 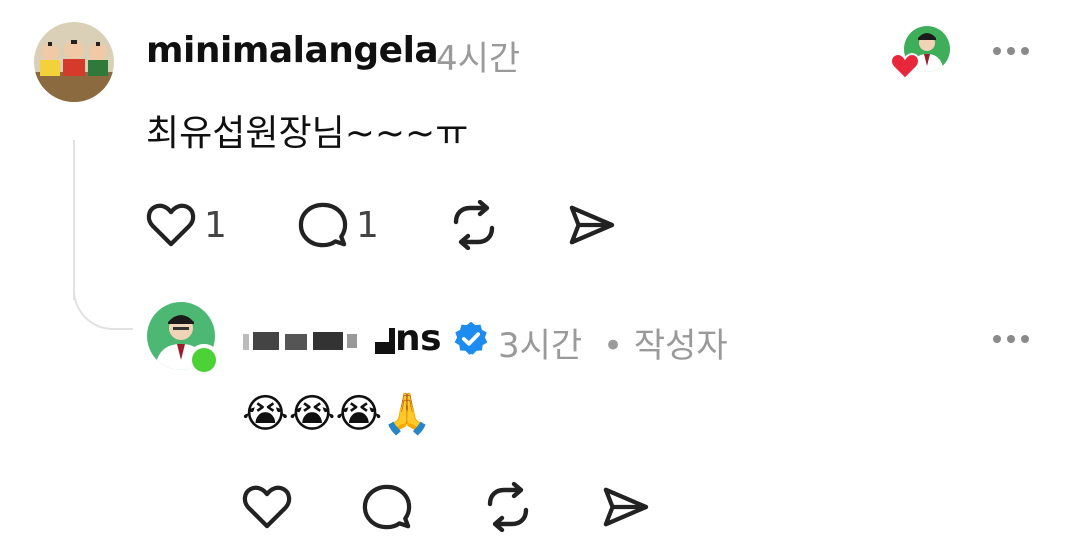 I want to click on reply-count: 1, so click(x=367, y=225).